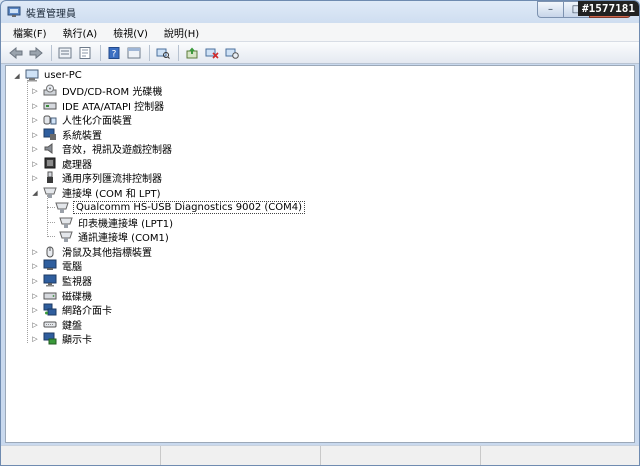  I want to click on tree-label: 印表機連接埠 (LPT1), so click(126, 224).